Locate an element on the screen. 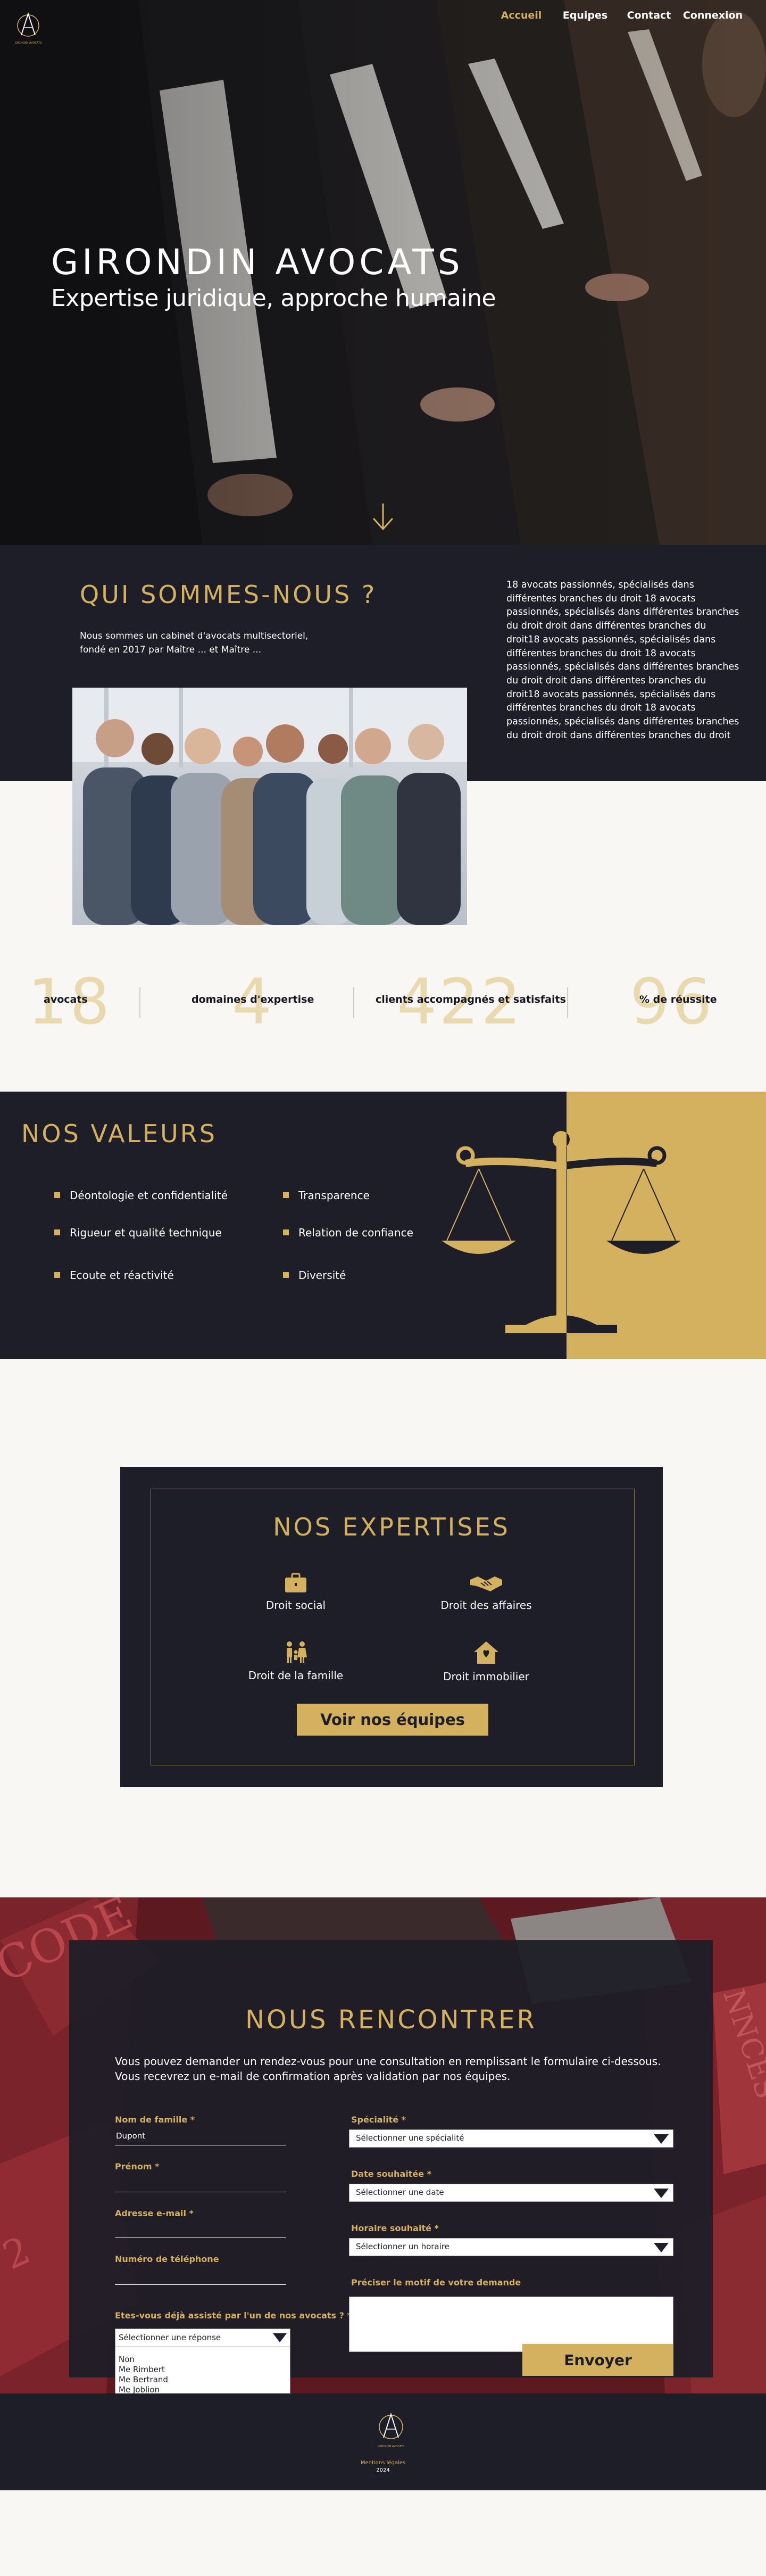 The width and height of the screenshot is (766, 2576). email-input is located at coordinates (200, 2228).